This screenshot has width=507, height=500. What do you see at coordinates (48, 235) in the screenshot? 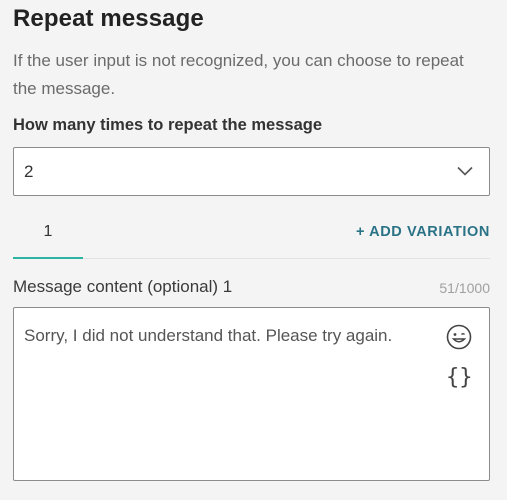
I see `tab-variation-1: 1` at bounding box center [48, 235].